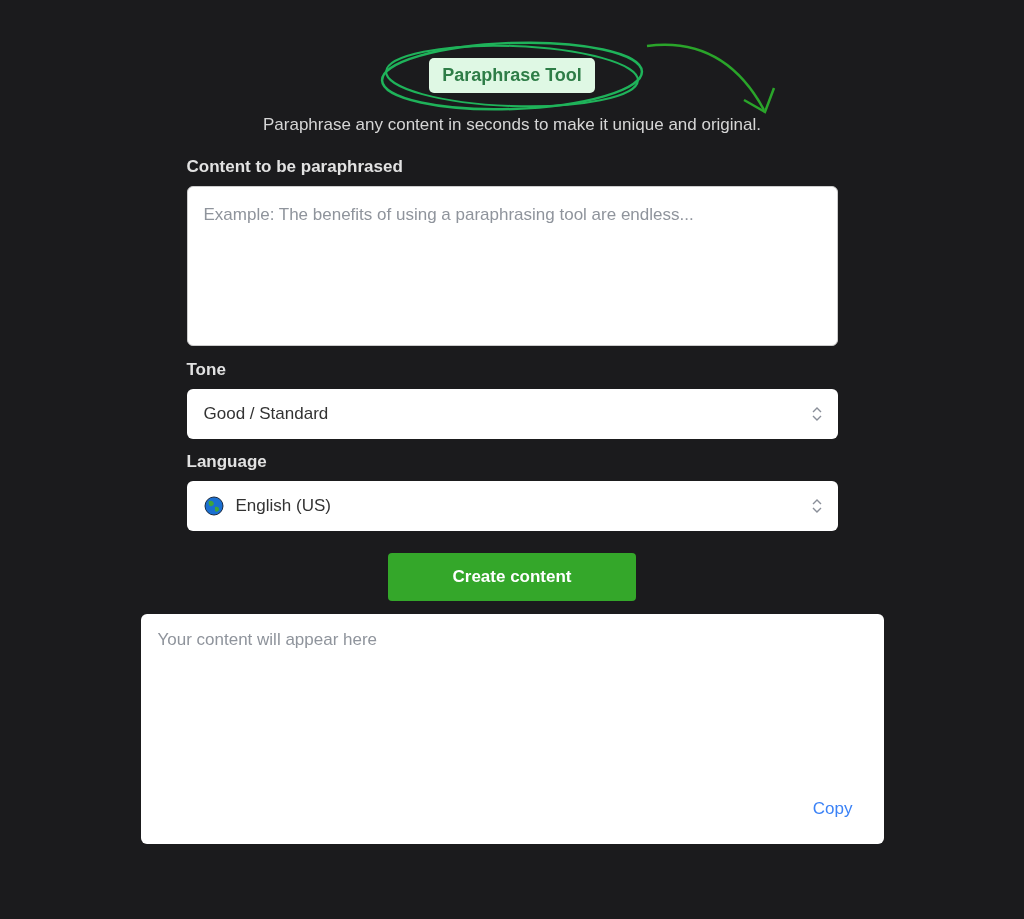 This screenshot has width=1024, height=919. Describe the element at coordinates (295, 167) in the screenshot. I see `field-label: Content to be paraphrased` at that location.